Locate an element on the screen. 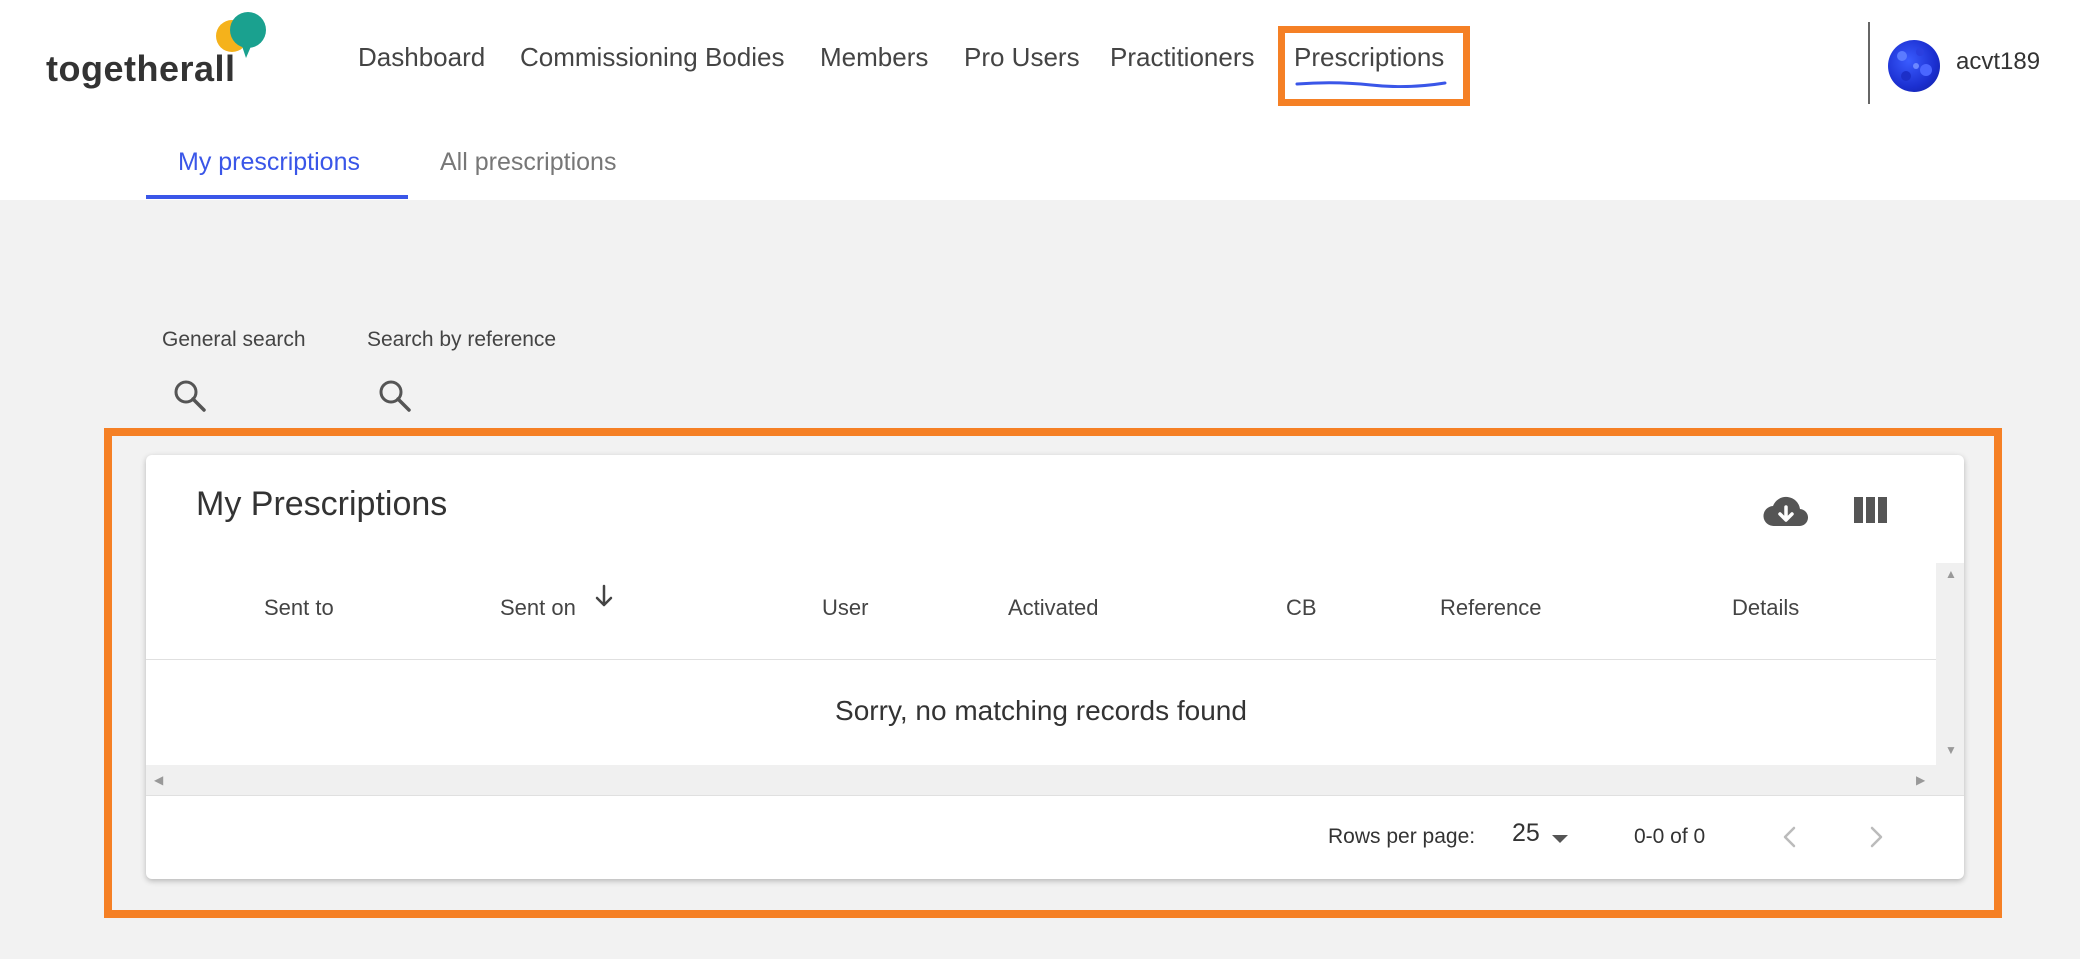 The image size is (2080, 959). nav-item-commissioning-bodies: Commissioning Bodies is located at coordinates (652, 57).